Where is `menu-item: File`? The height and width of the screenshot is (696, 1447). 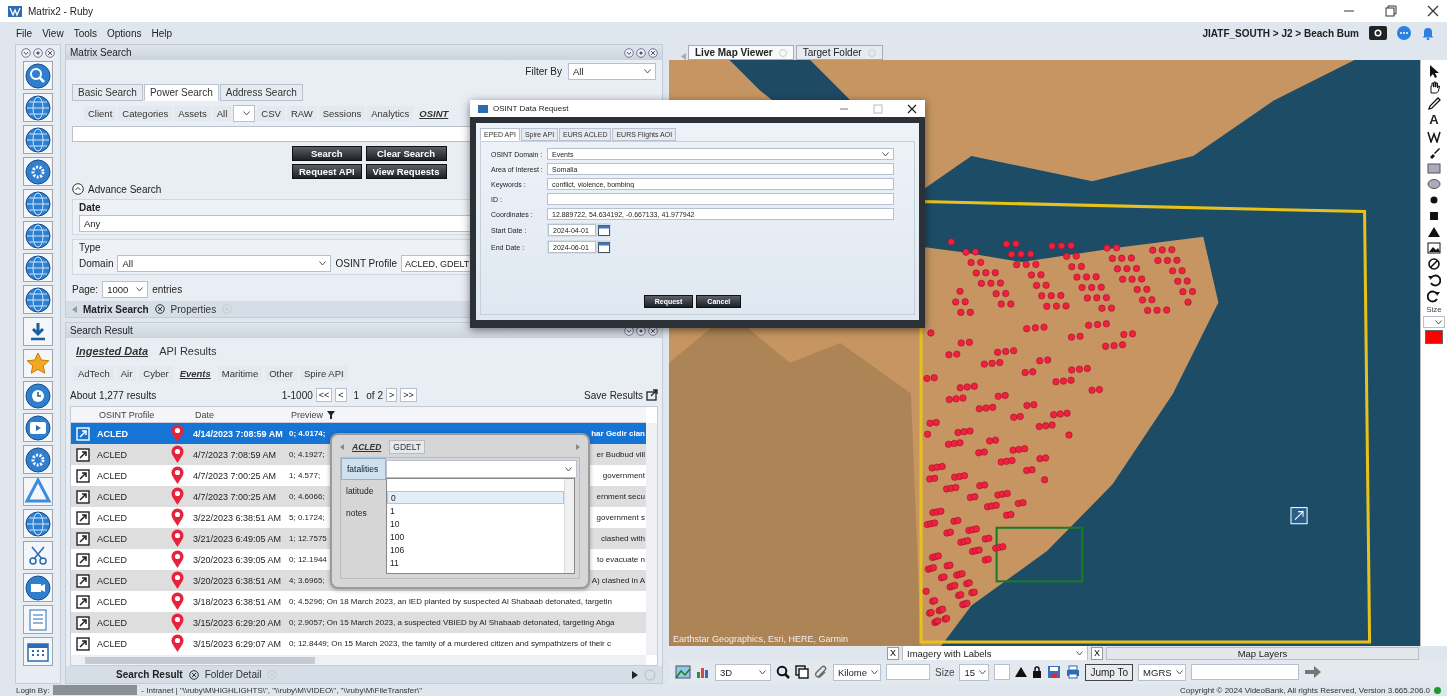
menu-item: File is located at coordinates (24, 33).